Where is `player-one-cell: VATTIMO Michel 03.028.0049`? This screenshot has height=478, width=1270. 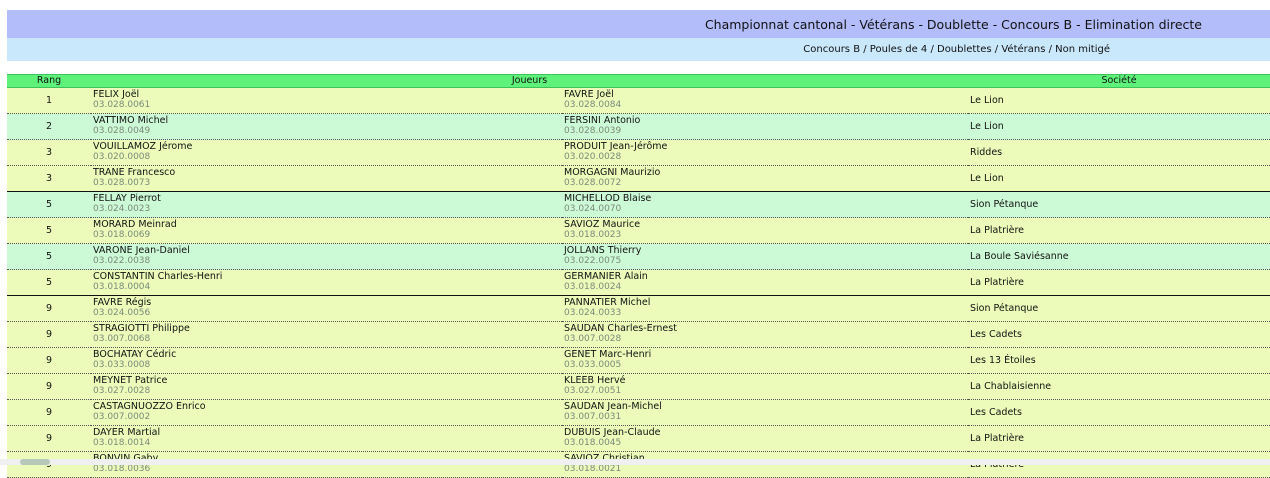 player-one-cell: VATTIMO Michel 03.028.0049 is located at coordinates (326, 126).